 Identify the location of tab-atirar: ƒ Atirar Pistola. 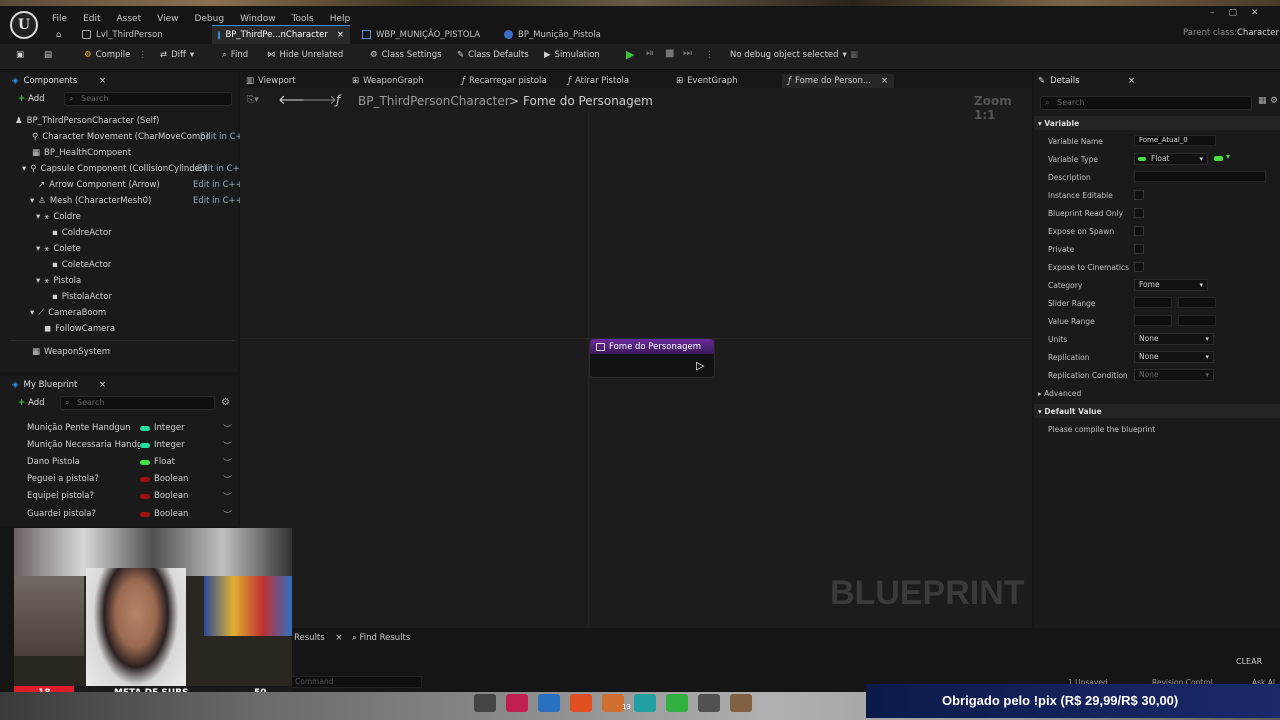
(598, 81).